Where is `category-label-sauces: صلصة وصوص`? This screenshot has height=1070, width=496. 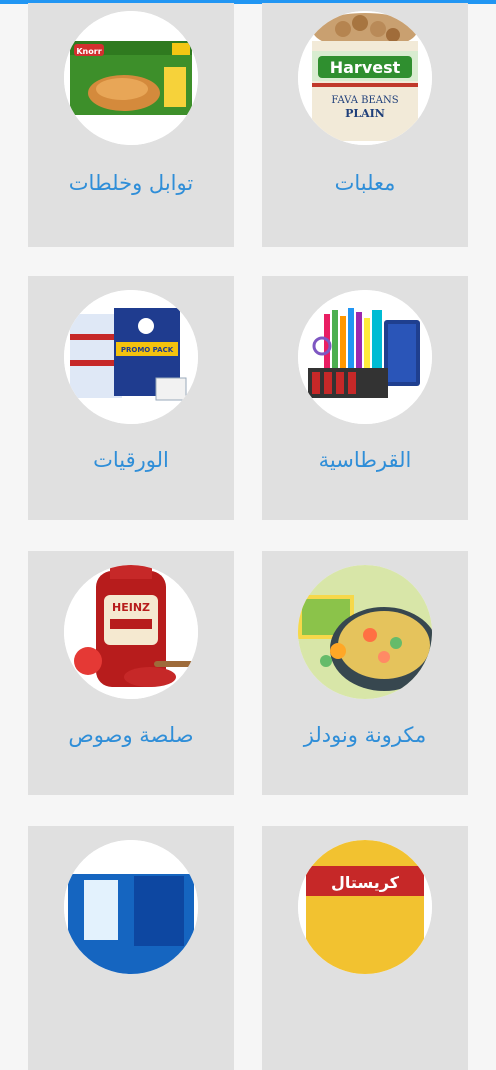 category-label-sauces: صلصة وصوص is located at coordinates (131, 735).